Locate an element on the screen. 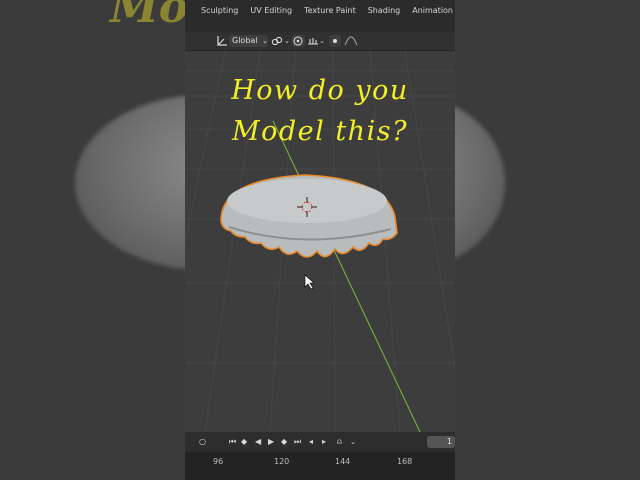  current-frame-field: 1 is located at coordinates (441, 442).